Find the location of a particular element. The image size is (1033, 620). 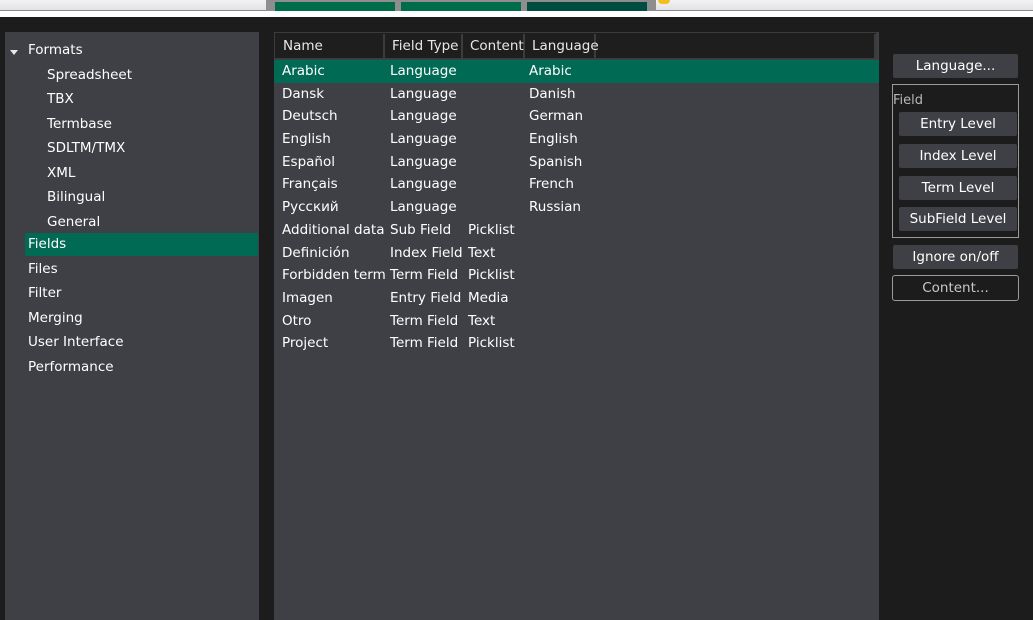

tree-item-label: SDLTM/TMX is located at coordinates (86, 148).